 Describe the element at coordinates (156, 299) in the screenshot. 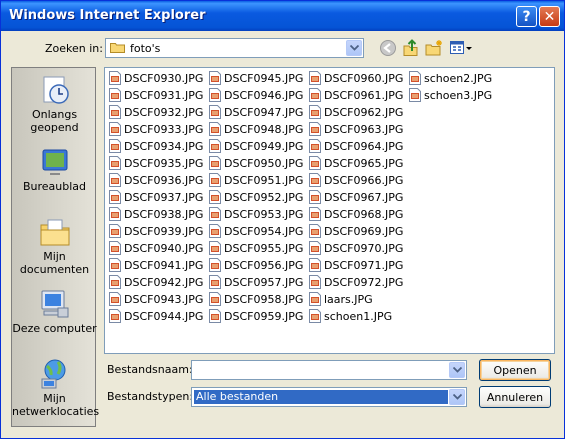

I see `file-item: DSCF0943.JPG` at that location.